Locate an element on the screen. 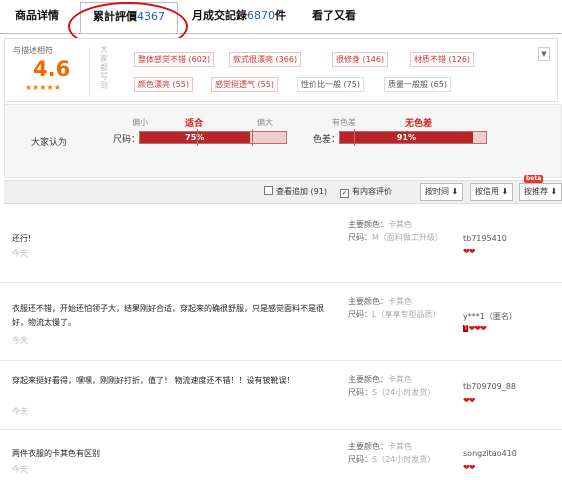 The width and height of the screenshot is (562, 480). reviewer-name: tb7195410 is located at coordinates (485, 238).